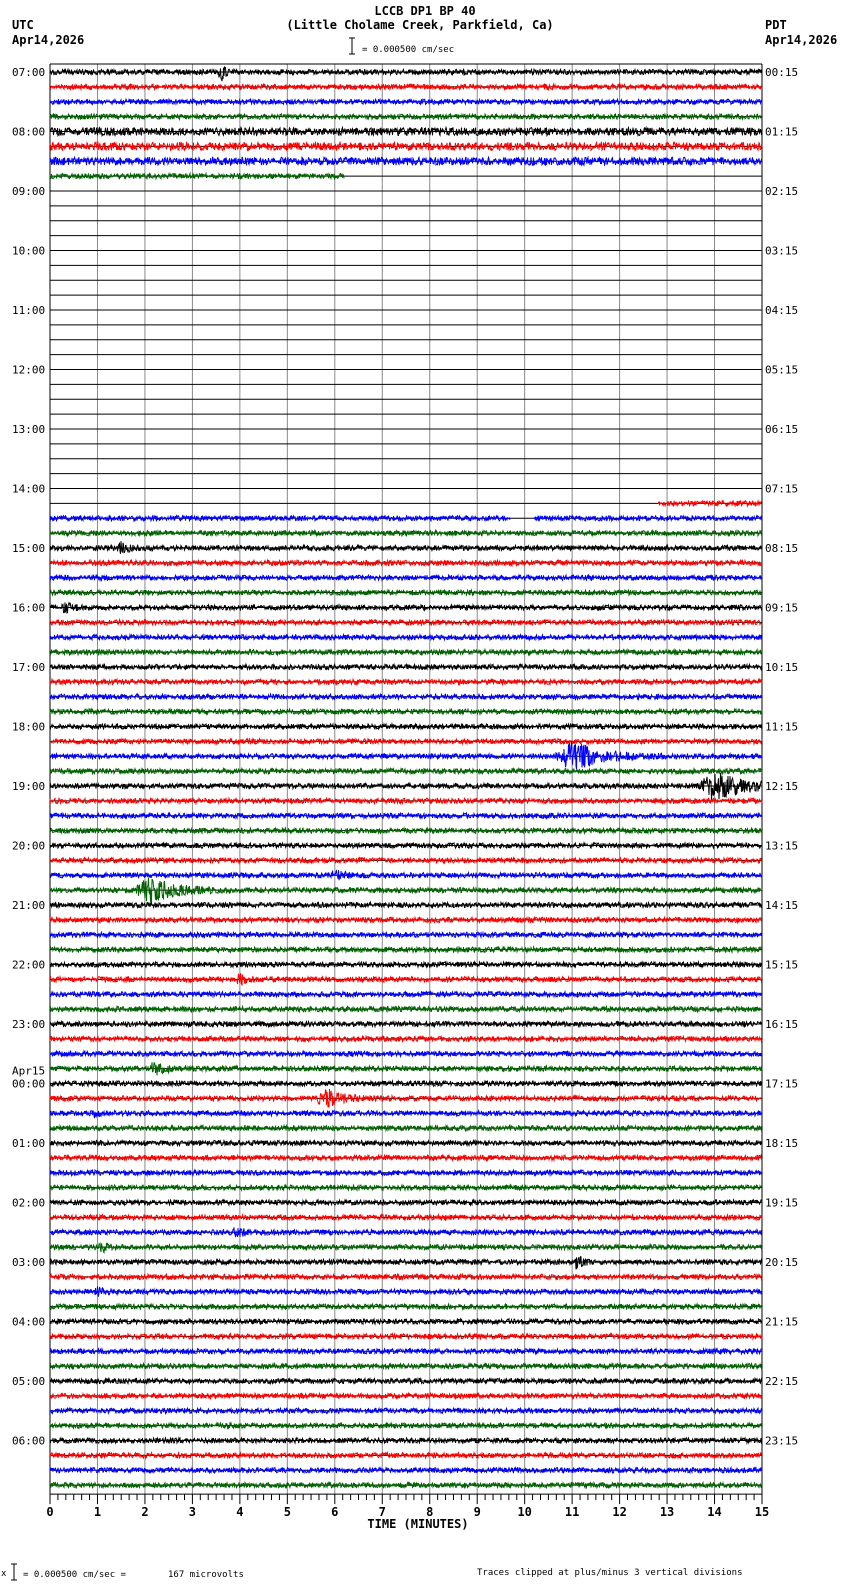 The image size is (850, 1584). I want to click on pdt-hour-label: 03:15, so click(781, 251).